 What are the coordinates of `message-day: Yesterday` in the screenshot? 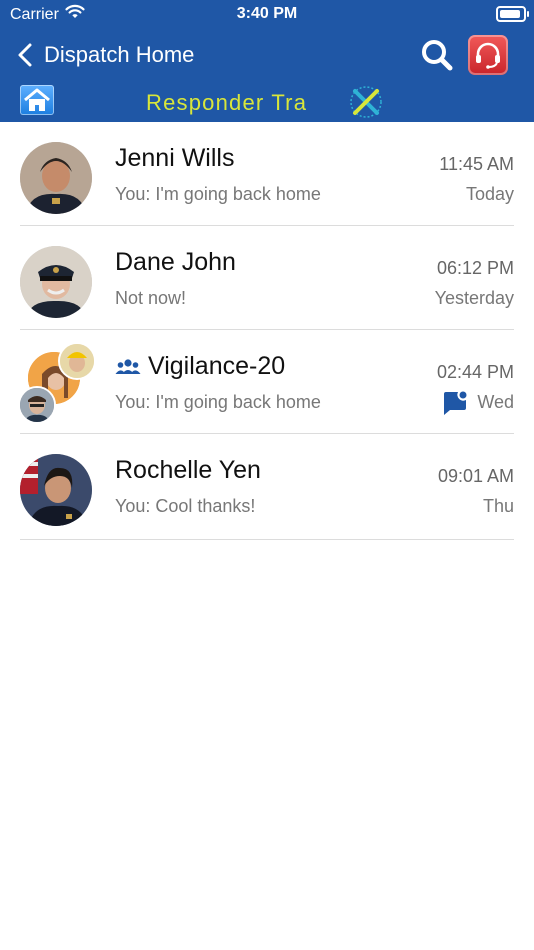 It's located at (474, 298).